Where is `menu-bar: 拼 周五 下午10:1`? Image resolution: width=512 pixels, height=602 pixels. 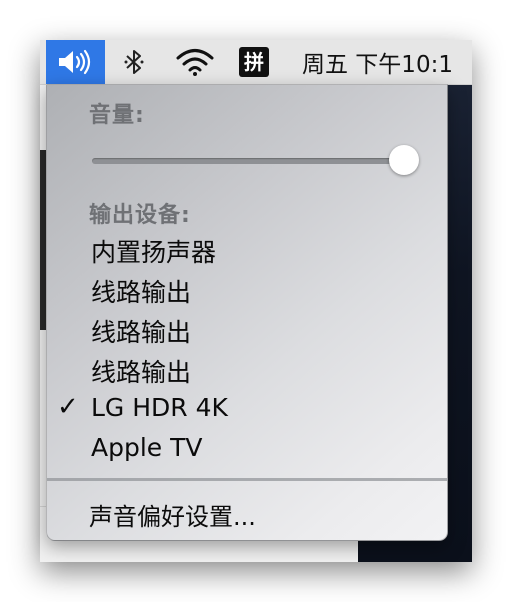 menu-bar: 拼 周五 下午10:1 is located at coordinates (256, 62).